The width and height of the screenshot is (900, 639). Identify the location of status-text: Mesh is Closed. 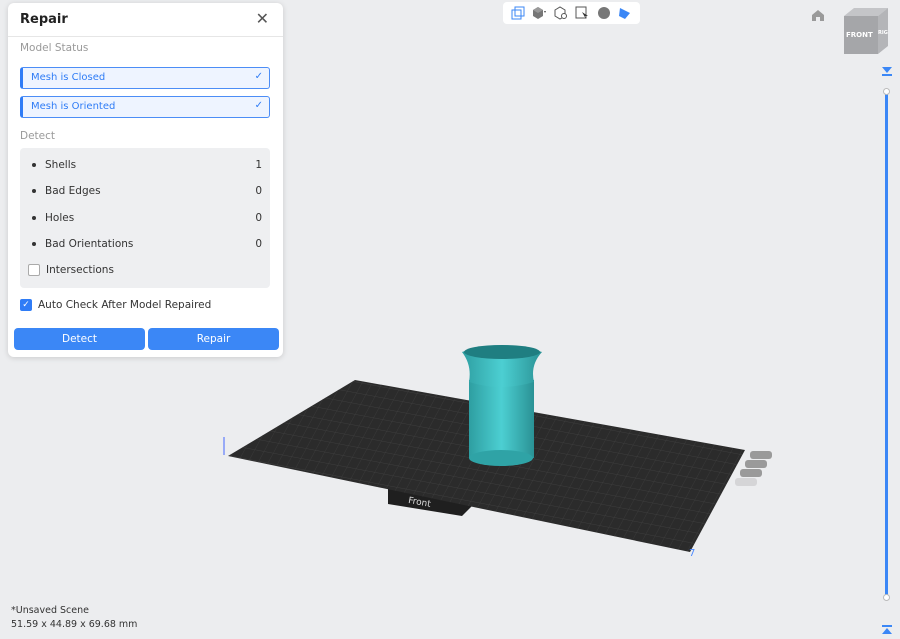
(68, 77).